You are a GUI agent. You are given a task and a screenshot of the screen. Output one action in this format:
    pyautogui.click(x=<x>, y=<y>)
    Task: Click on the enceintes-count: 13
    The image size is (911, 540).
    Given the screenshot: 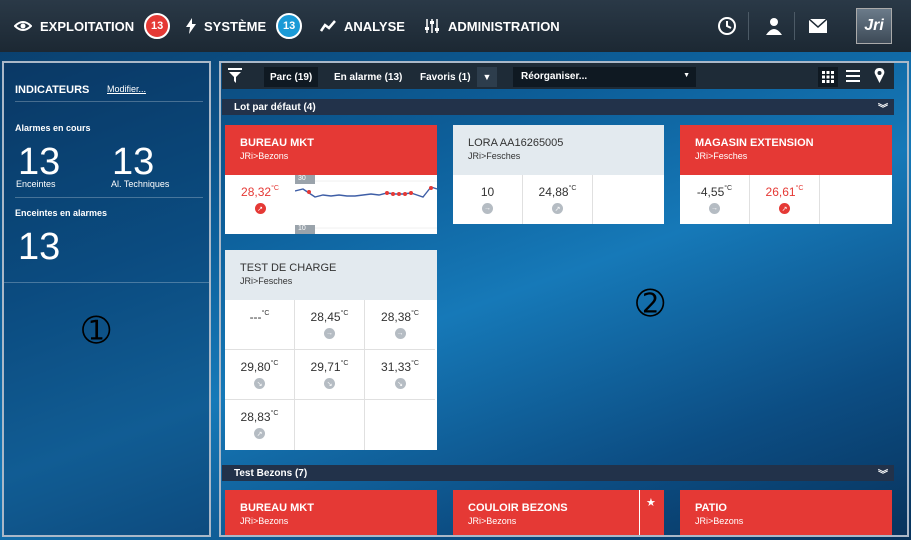 What is the action you would take?
    pyautogui.click(x=39, y=162)
    